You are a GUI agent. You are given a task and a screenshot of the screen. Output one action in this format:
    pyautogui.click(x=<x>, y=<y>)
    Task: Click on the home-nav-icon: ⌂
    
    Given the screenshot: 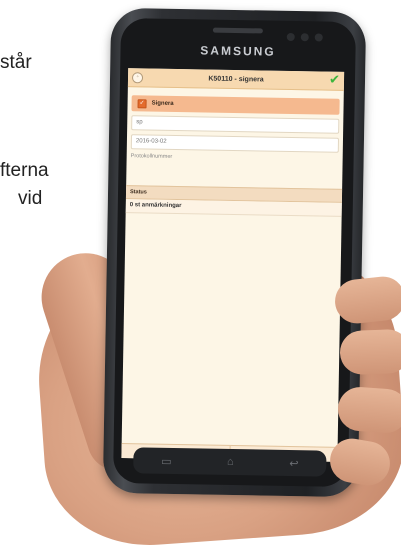 What is the action you would take?
    pyautogui.click(x=230, y=462)
    